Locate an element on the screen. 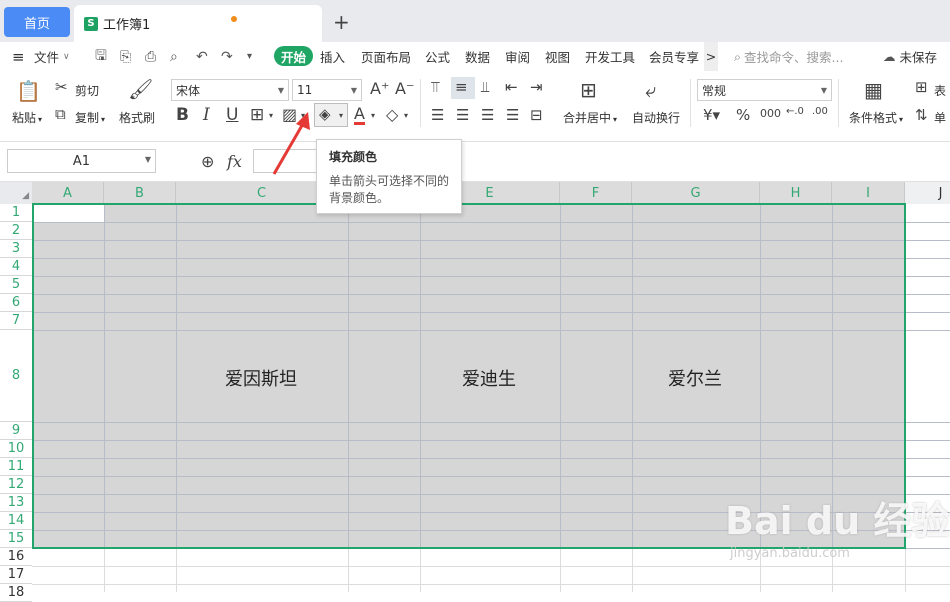  row-header-14: 14 is located at coordinates (16, 521).